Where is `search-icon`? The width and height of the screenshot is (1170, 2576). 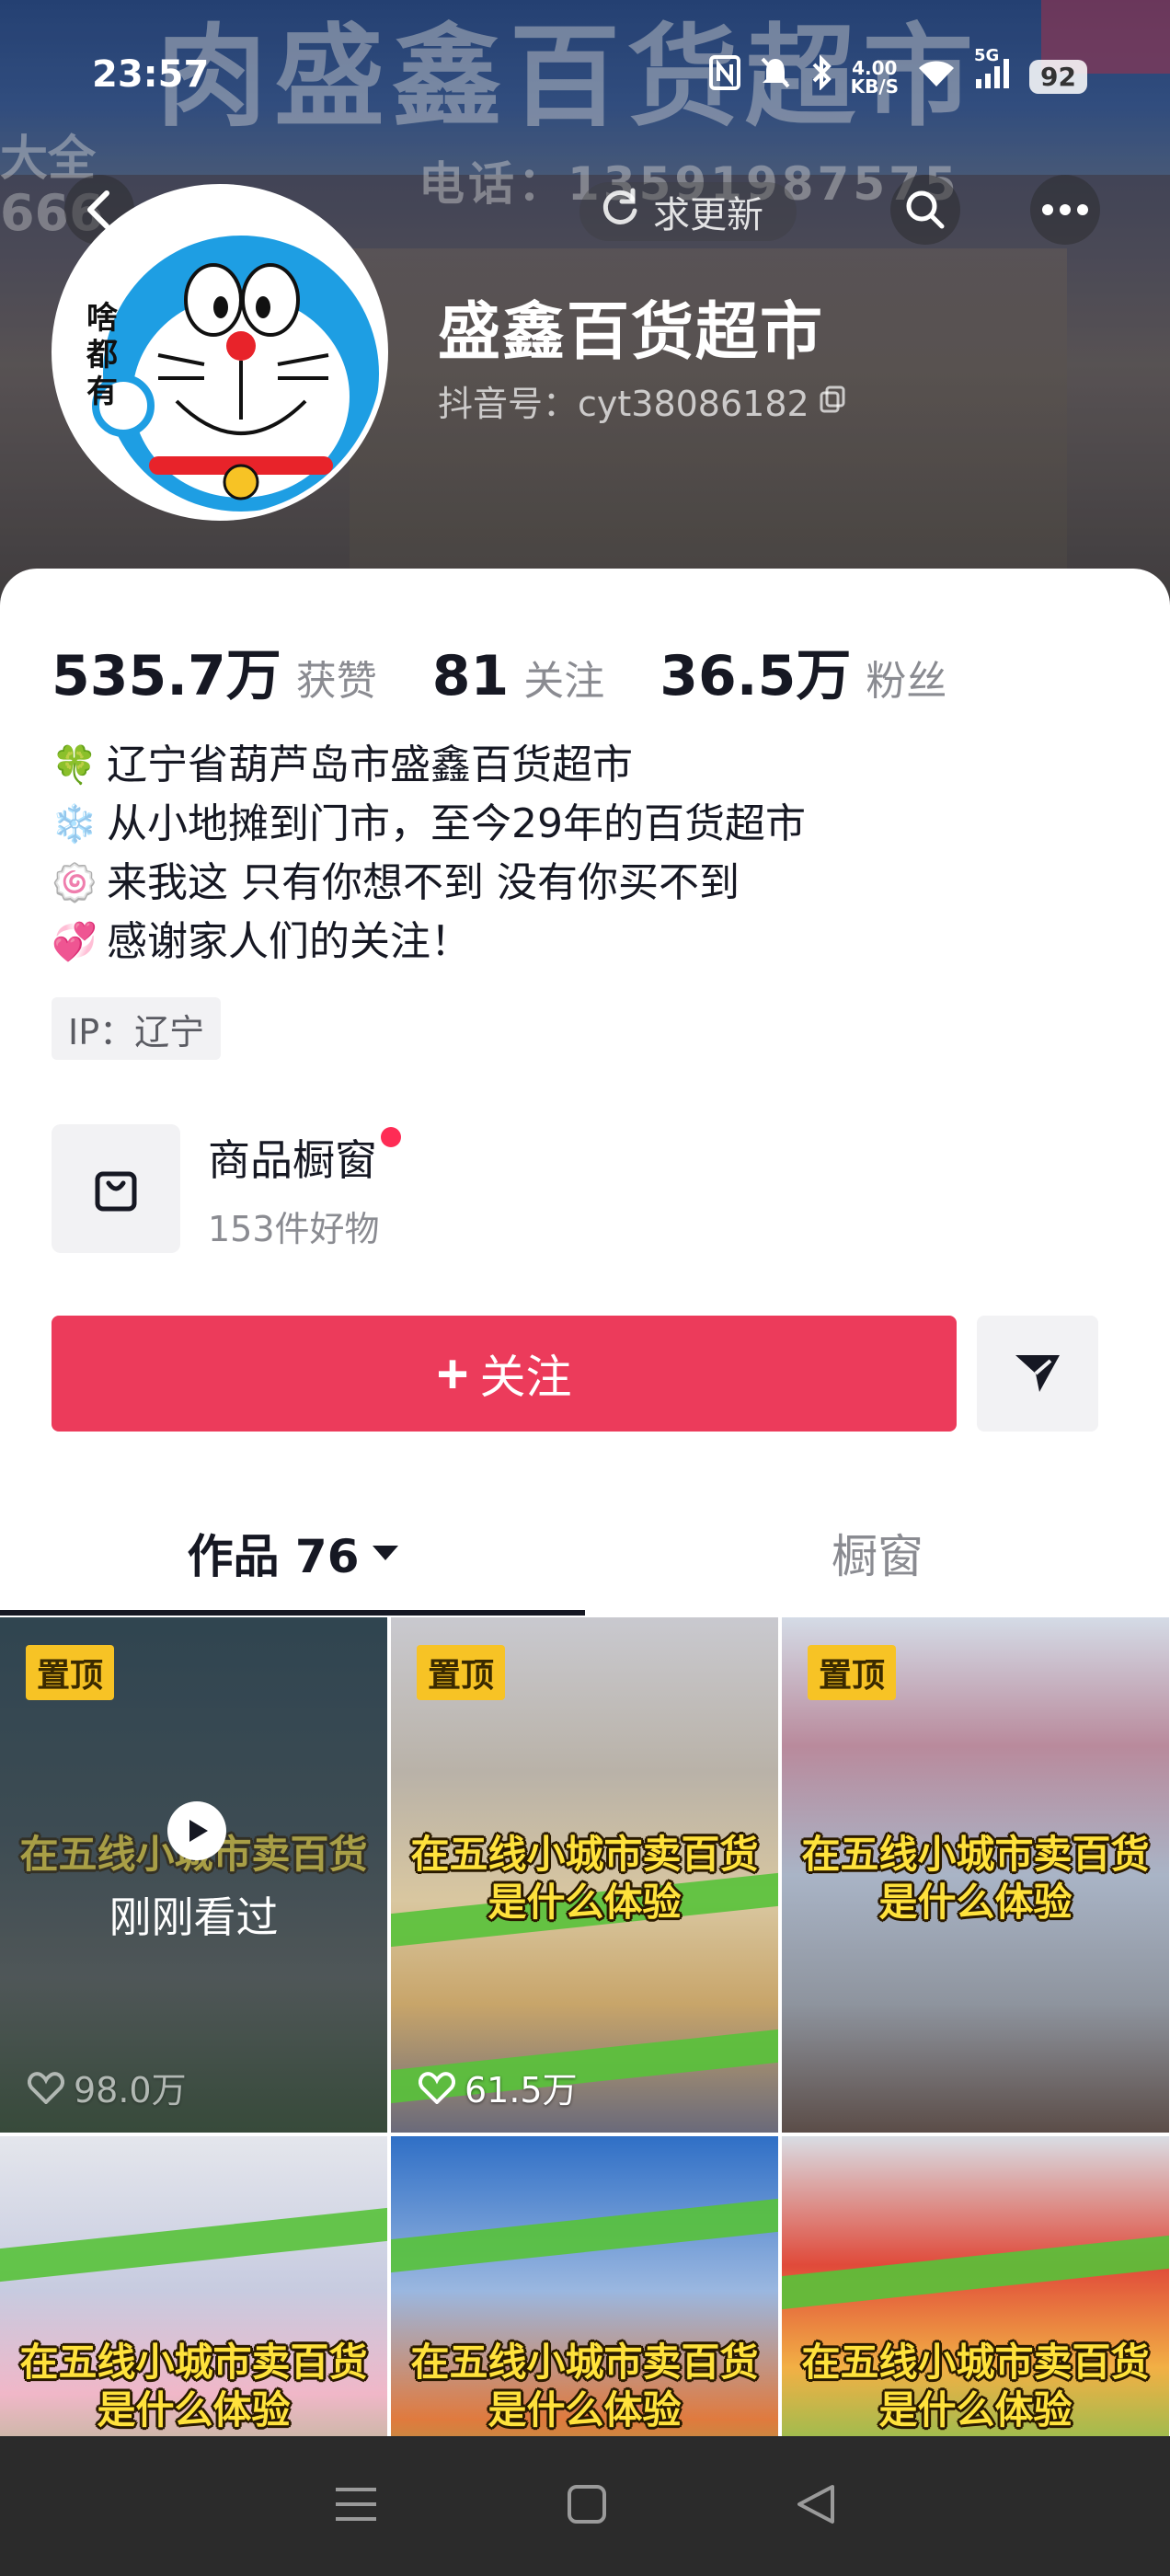
search-icon is located at coordinates (925, 209).